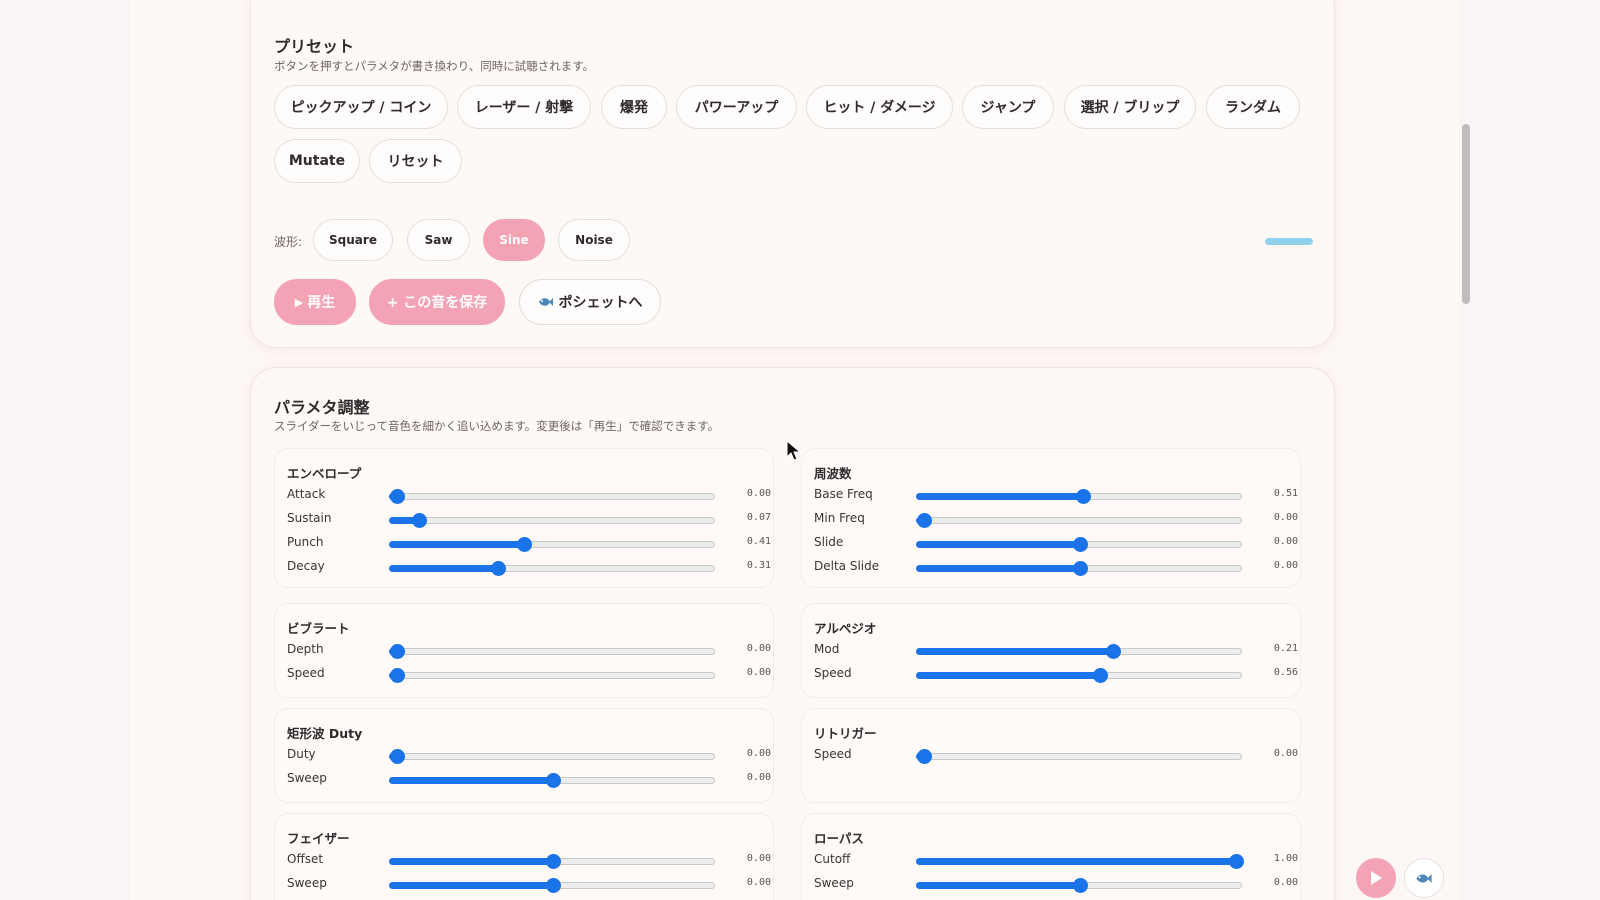  Describe the element at coordinates (361, 107) in the screenshot. I see `preset-pickup-coin-button: ピックアップ / コイン` at that location.